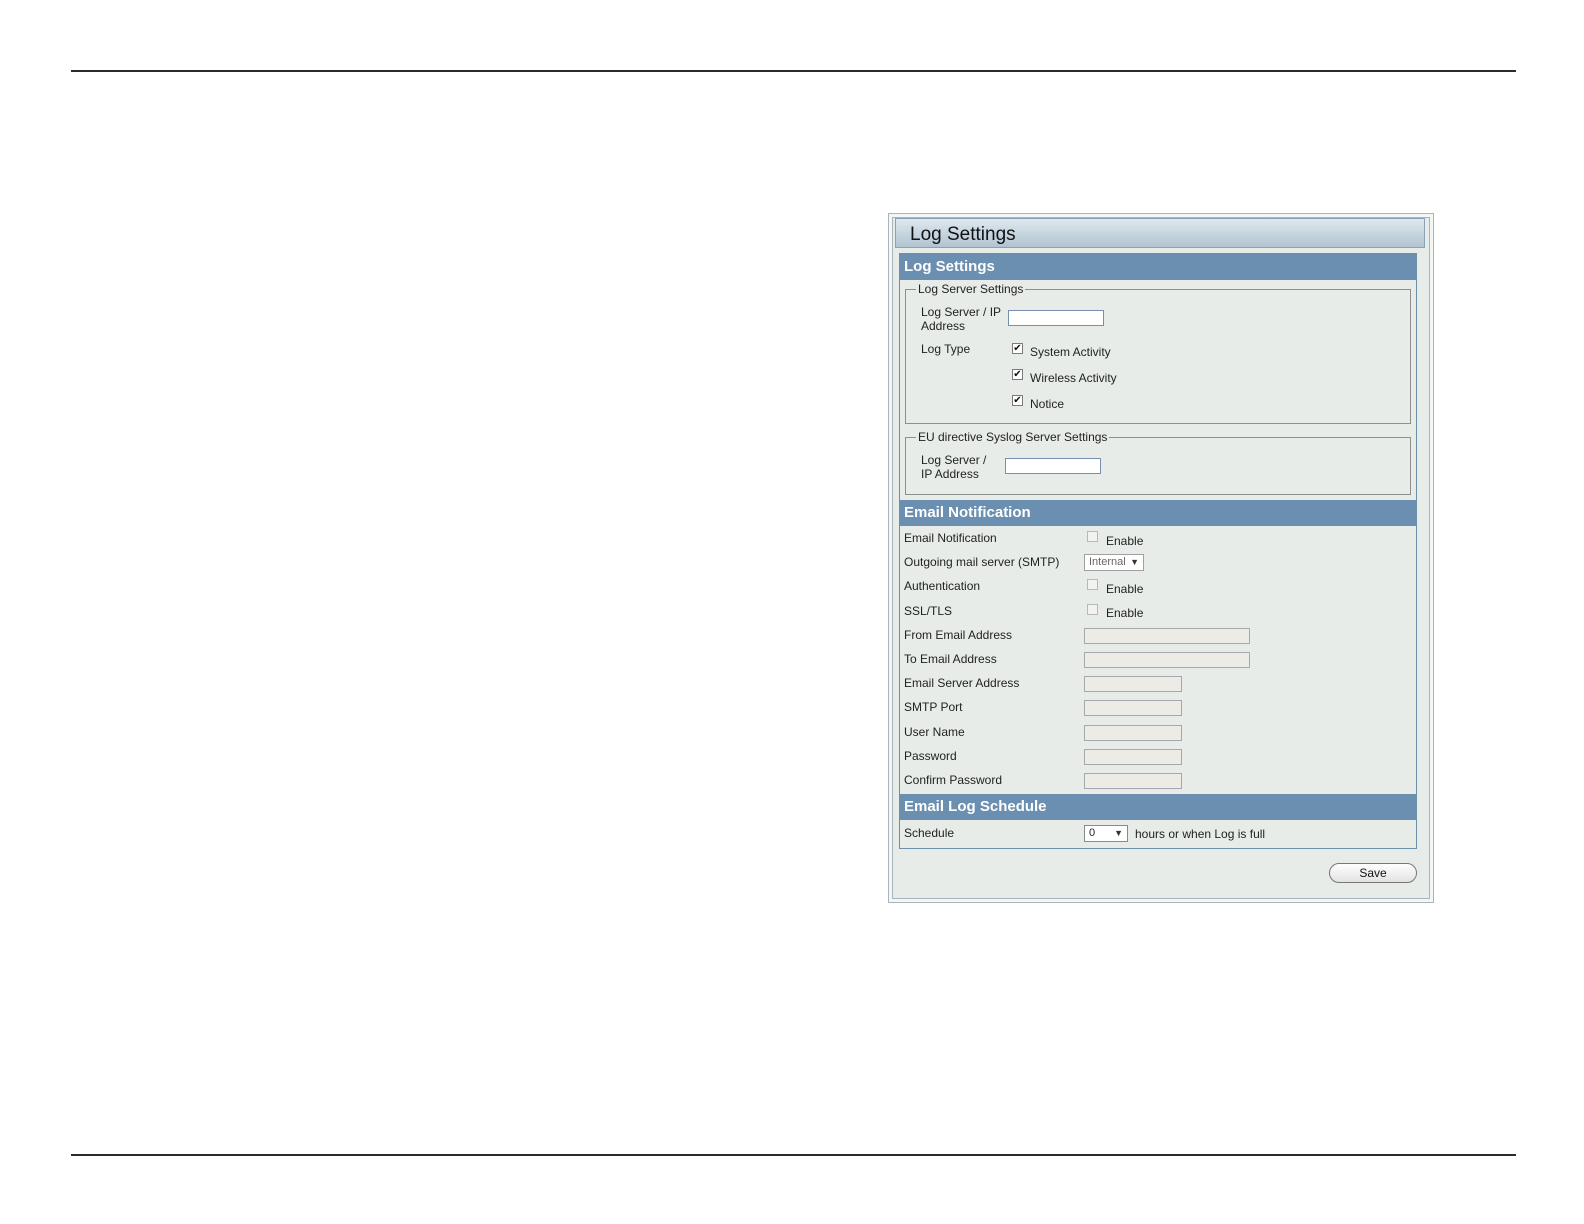  I want to click on notice-label: Notice, so click(1047, 404).